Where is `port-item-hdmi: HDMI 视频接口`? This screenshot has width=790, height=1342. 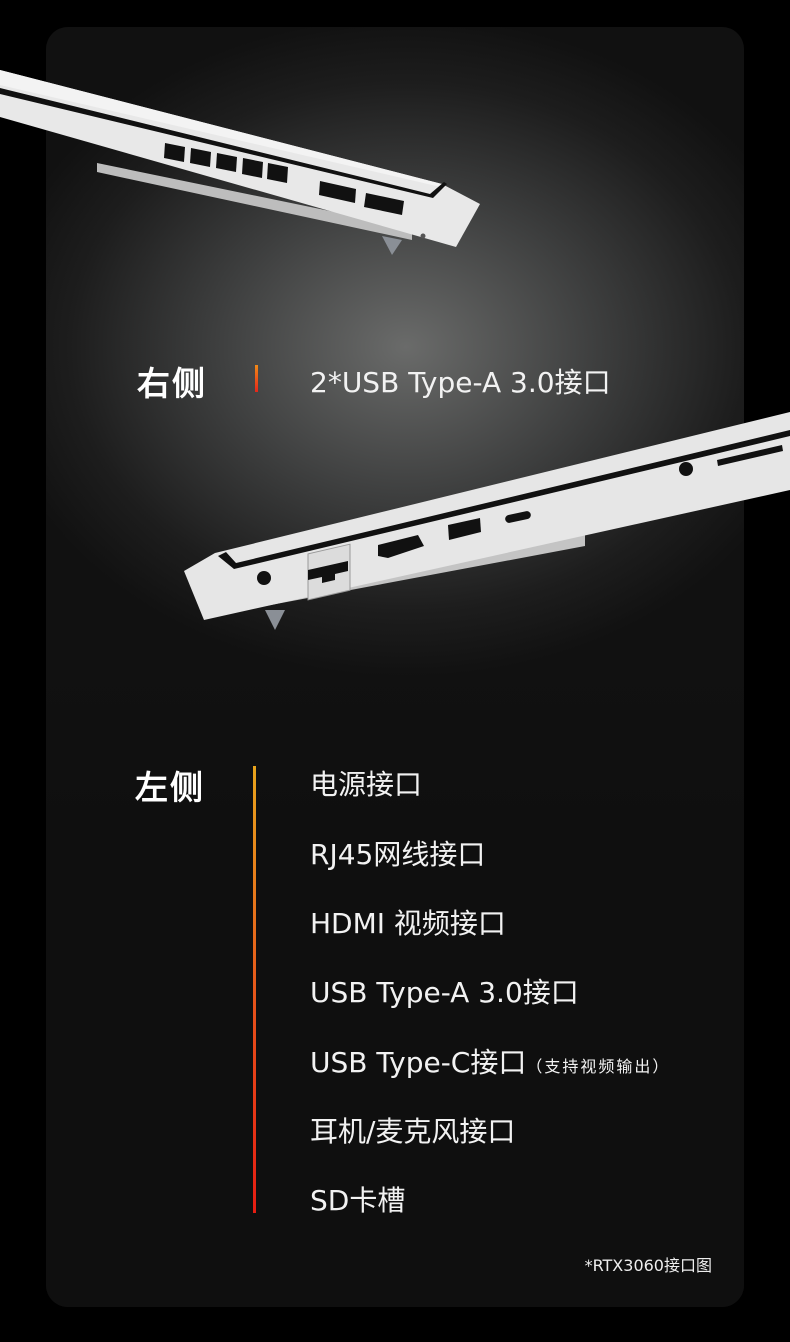
port-item-hdmi: HDMI 视频接口 is located at coordinates (408, 923).